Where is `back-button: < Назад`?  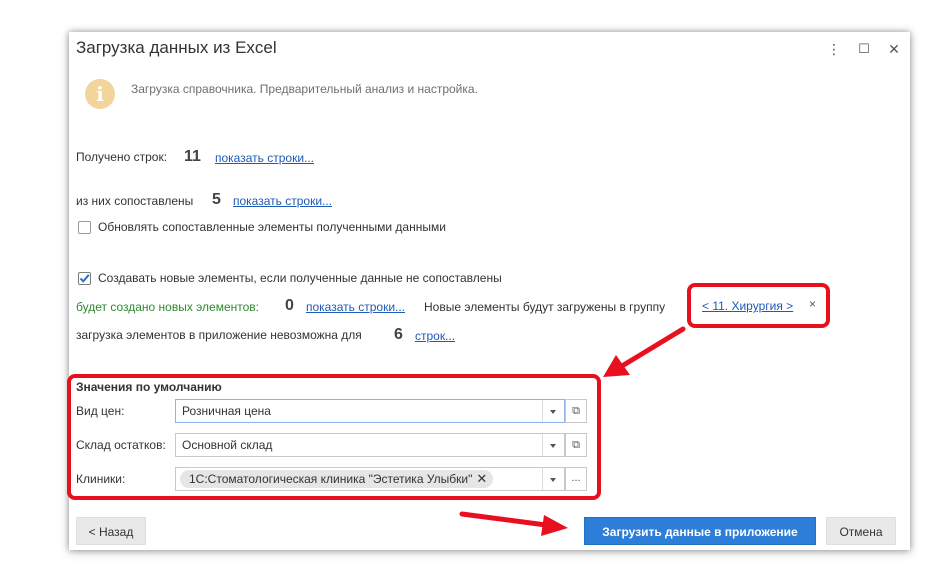
back-button: < Назад is located at coordinates (111, 531).